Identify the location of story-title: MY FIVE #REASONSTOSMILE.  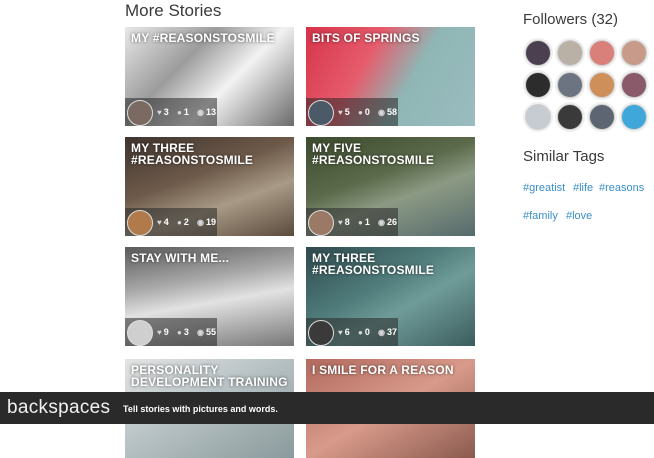
(390, 154).